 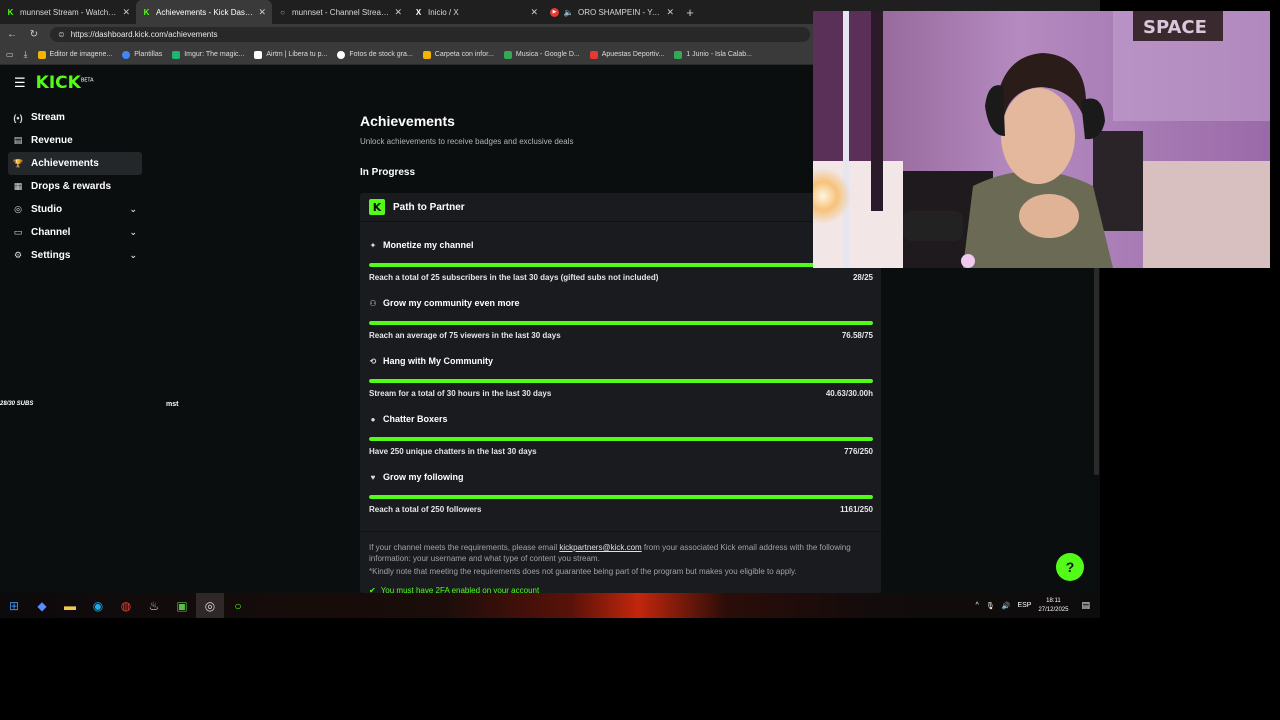 What do you see at coordinates (70, 605) in the screenshot?
I see `file-explorer-icon: ▬` at bounding box center [70, 605].